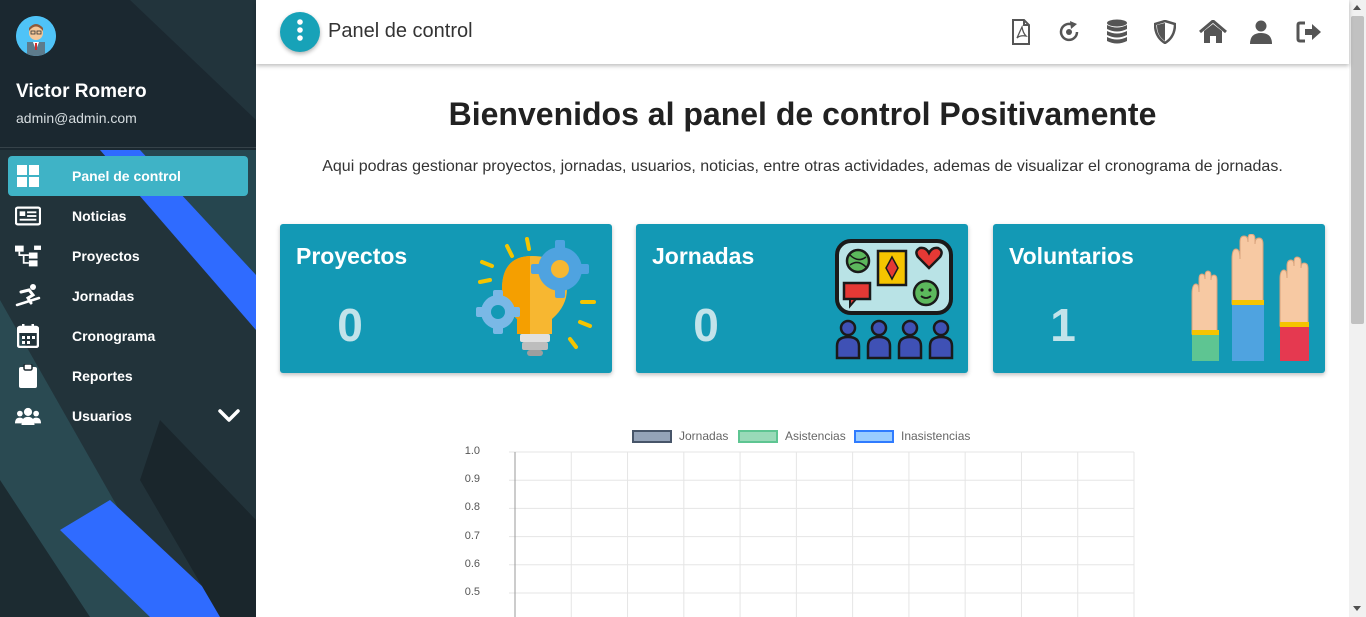 The height and width of the screenshot is (617, 1366). Describe the element at coordinates (28, 176) in the screenshot. I see `dashboard-icon` at that location.